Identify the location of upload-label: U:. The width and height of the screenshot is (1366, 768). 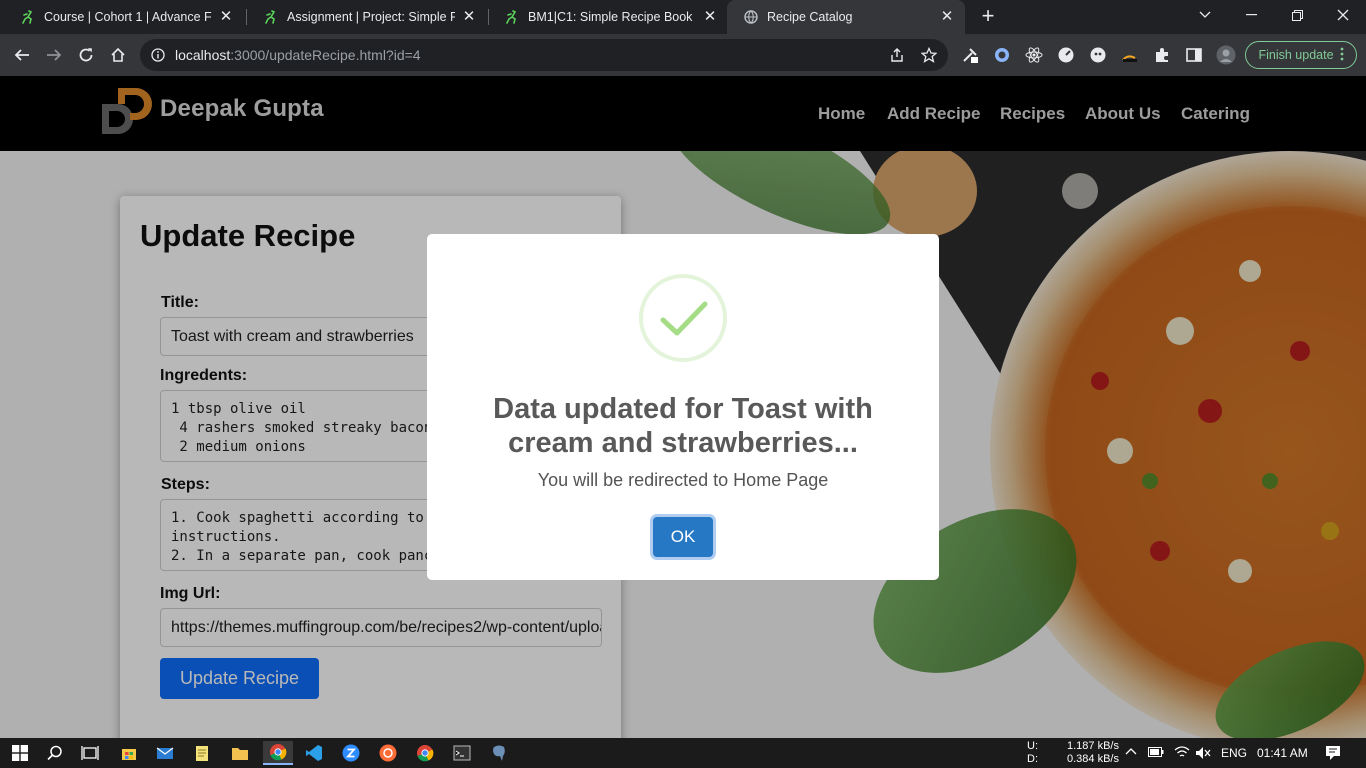
(1032, 746).